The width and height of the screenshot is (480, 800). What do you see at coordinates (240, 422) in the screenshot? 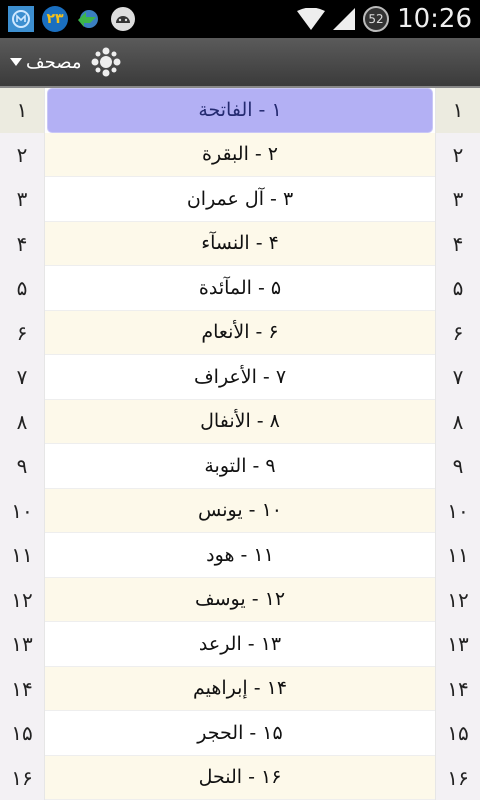
I see `surah-item: ۸ - الأنفال` at bounding box center [240, 422].